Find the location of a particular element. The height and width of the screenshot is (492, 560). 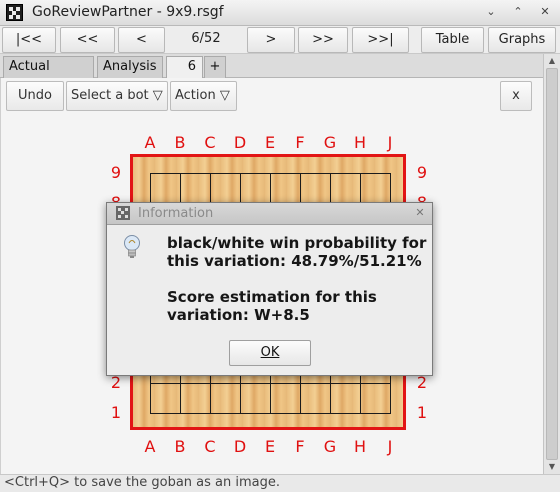

tab-strip: Actual game Analysis 6 + is located at coordinates (280, 74).